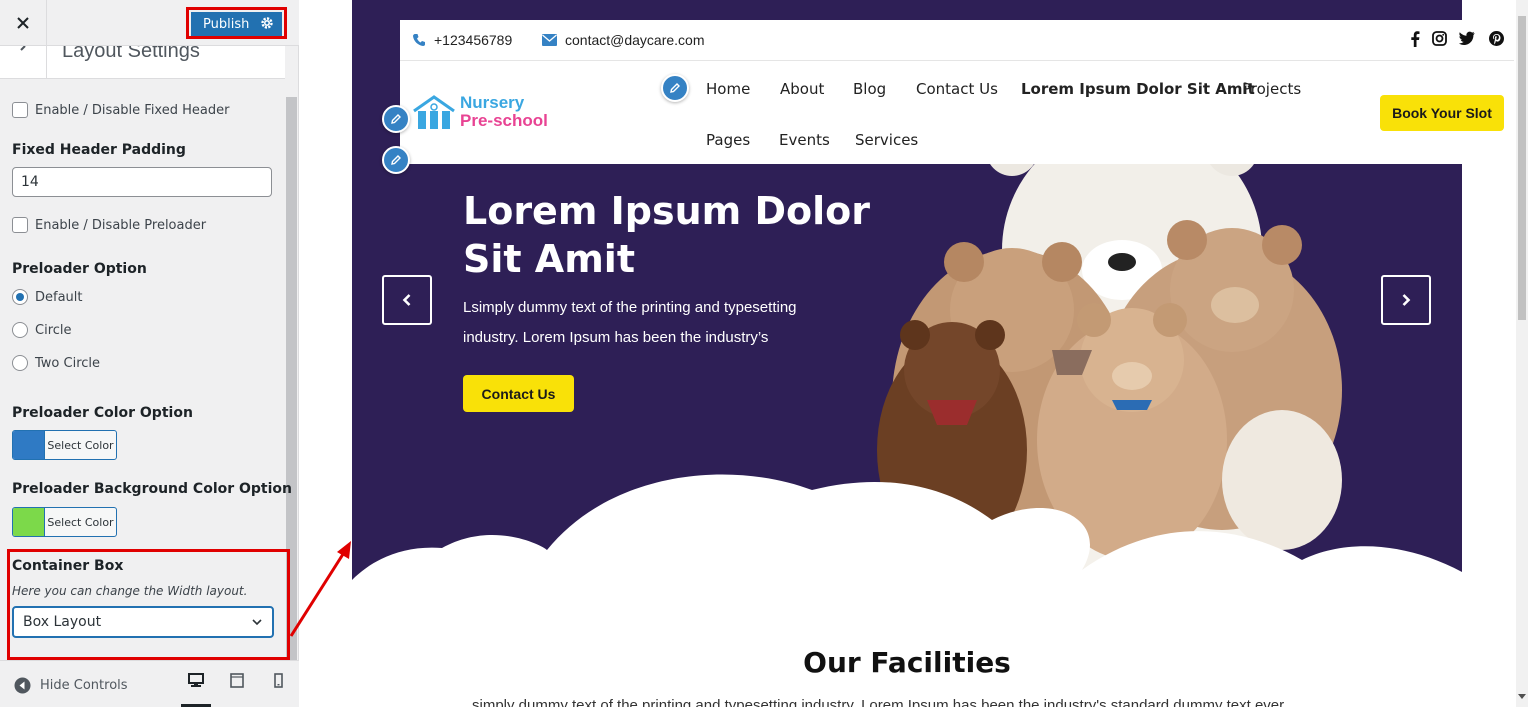 The height and width of the screenshot is (707, 1528). What do you see at coordinates (1496, 38) in the screenshot?
I see `pinterest-icon` at bounding box center [1496, 38].